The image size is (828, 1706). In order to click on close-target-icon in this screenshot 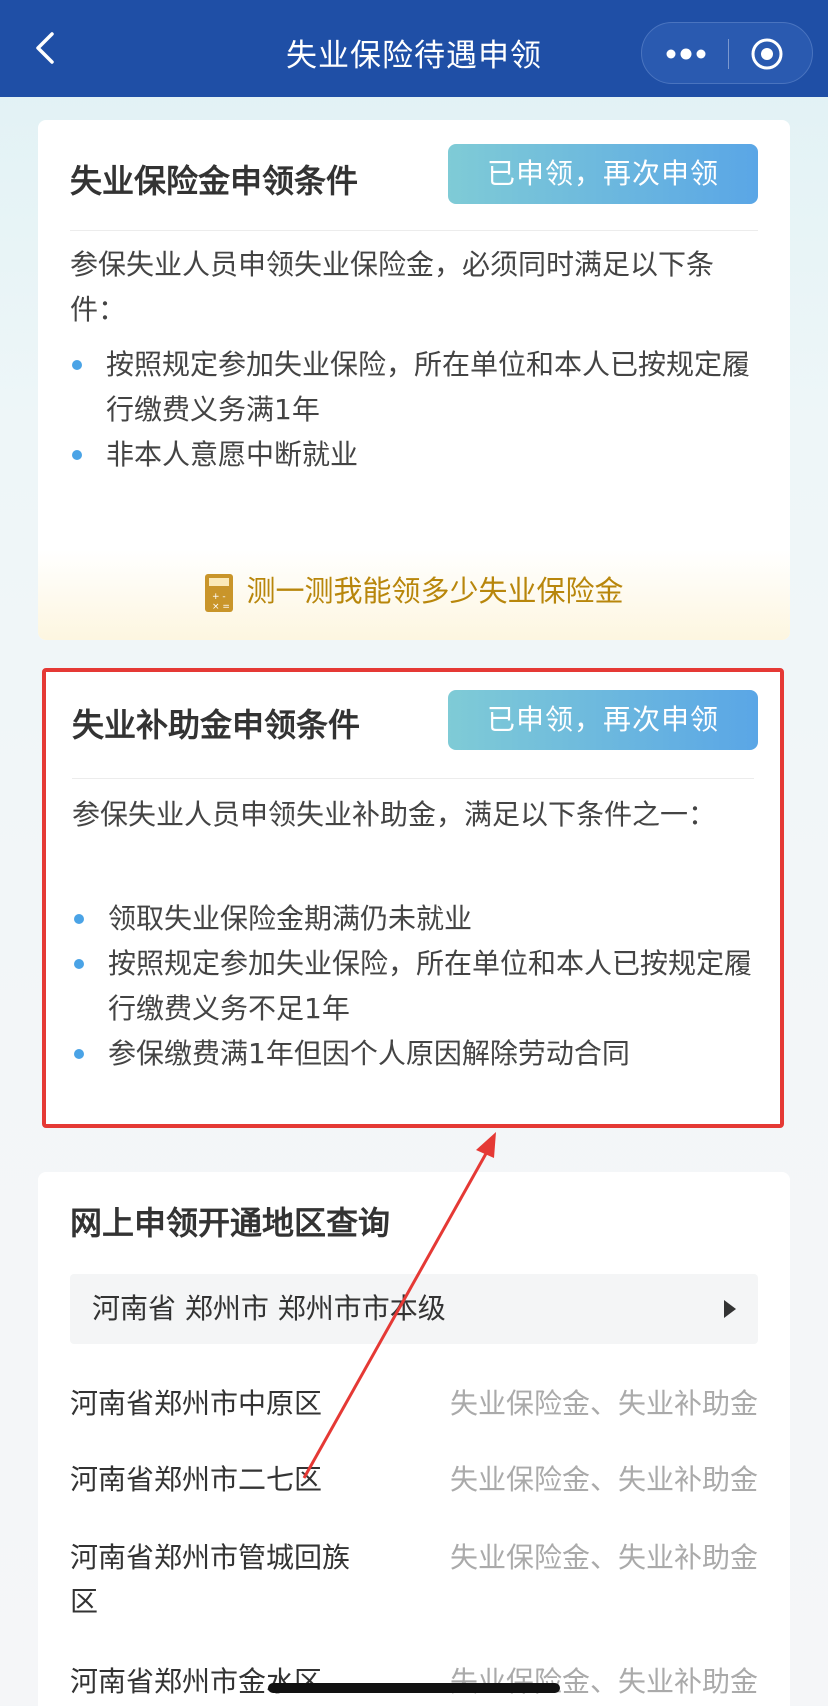, I will do `click(767, 54)`.